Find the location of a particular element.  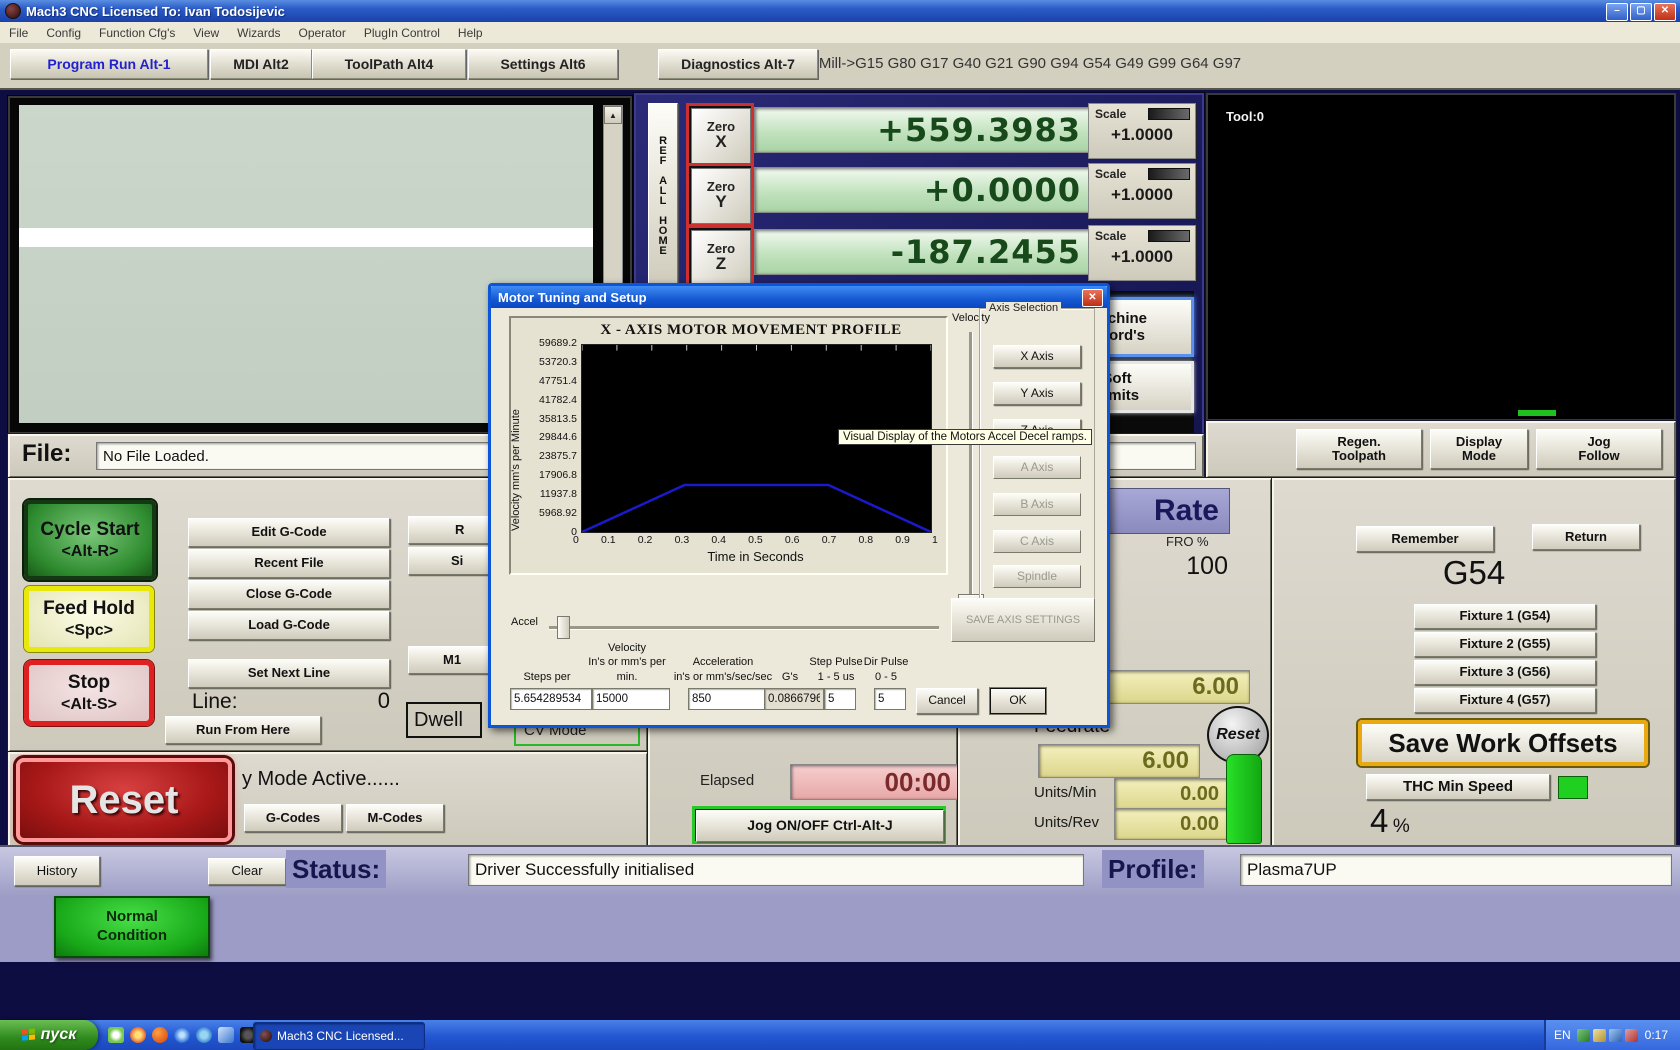

dro-x-value: +559.3983 is located at coordinates (923, 130).